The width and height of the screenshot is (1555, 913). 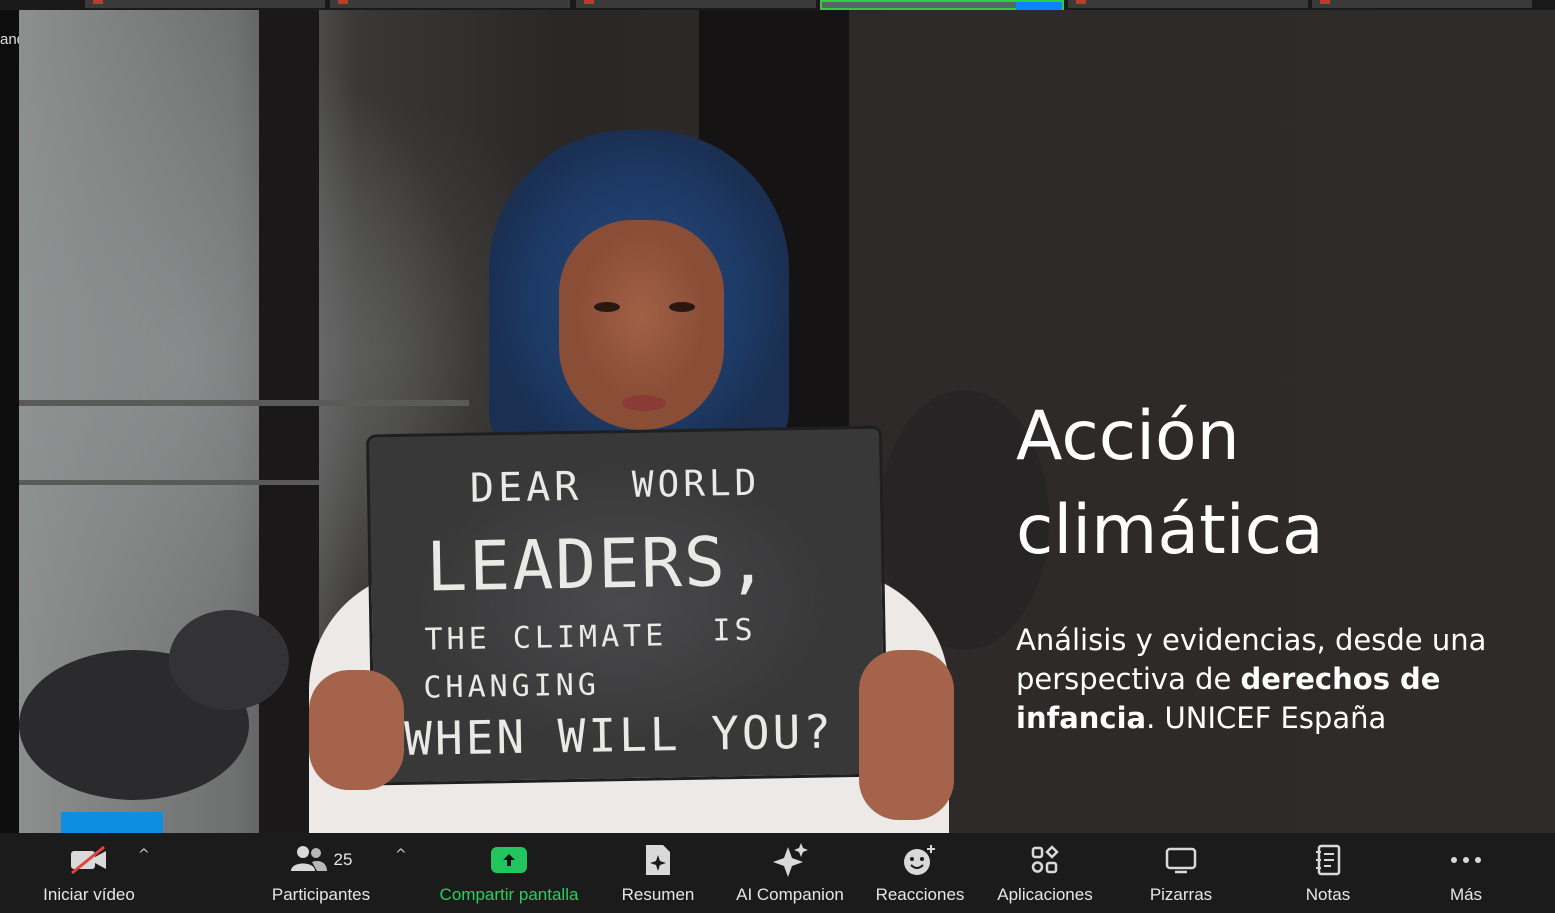 I want to click on share-screen-icon, so click(x=509, y=860).